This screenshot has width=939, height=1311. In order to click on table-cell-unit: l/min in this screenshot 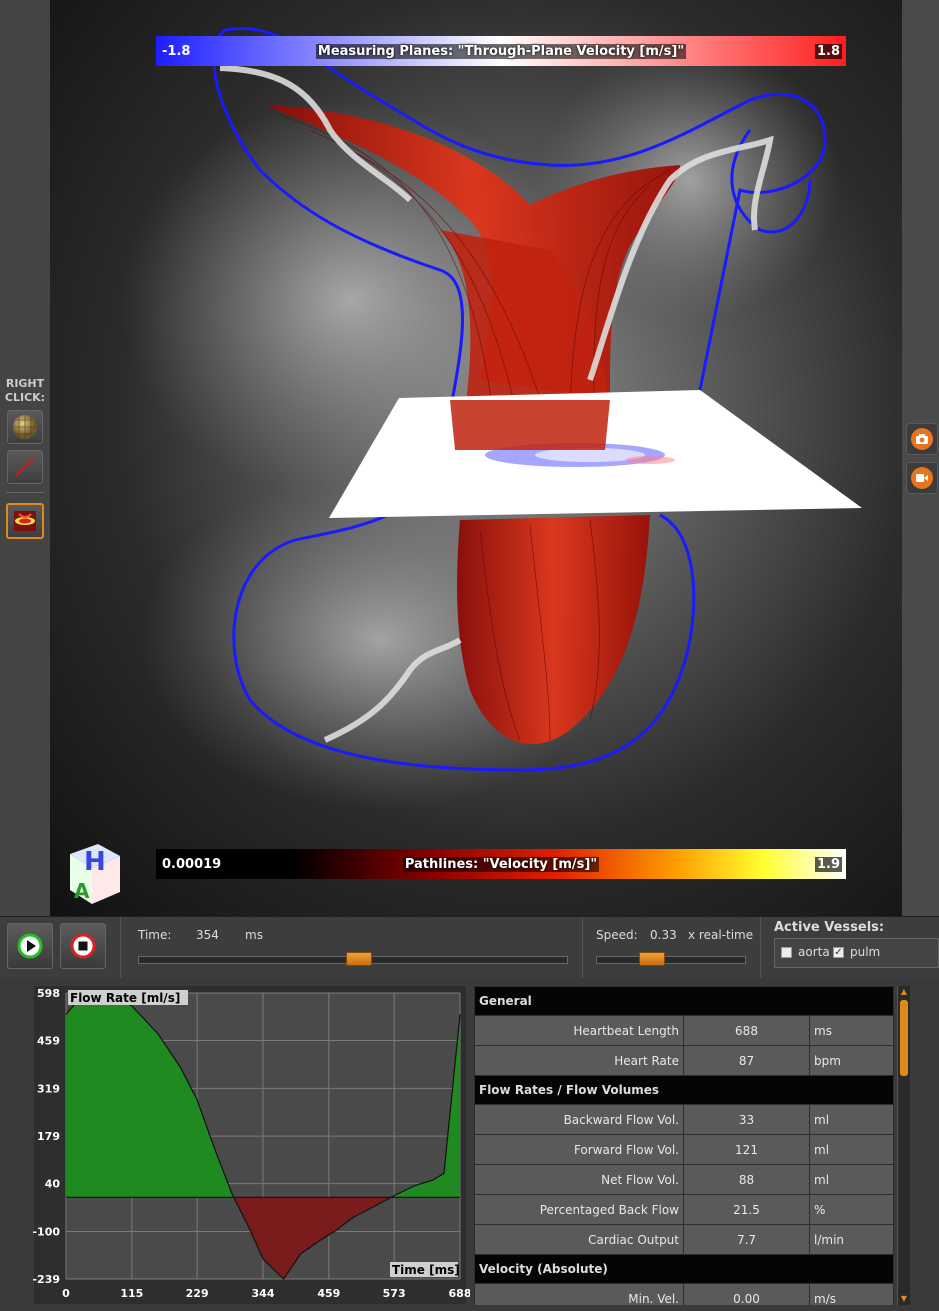, I will do `click(851, 1239)`.